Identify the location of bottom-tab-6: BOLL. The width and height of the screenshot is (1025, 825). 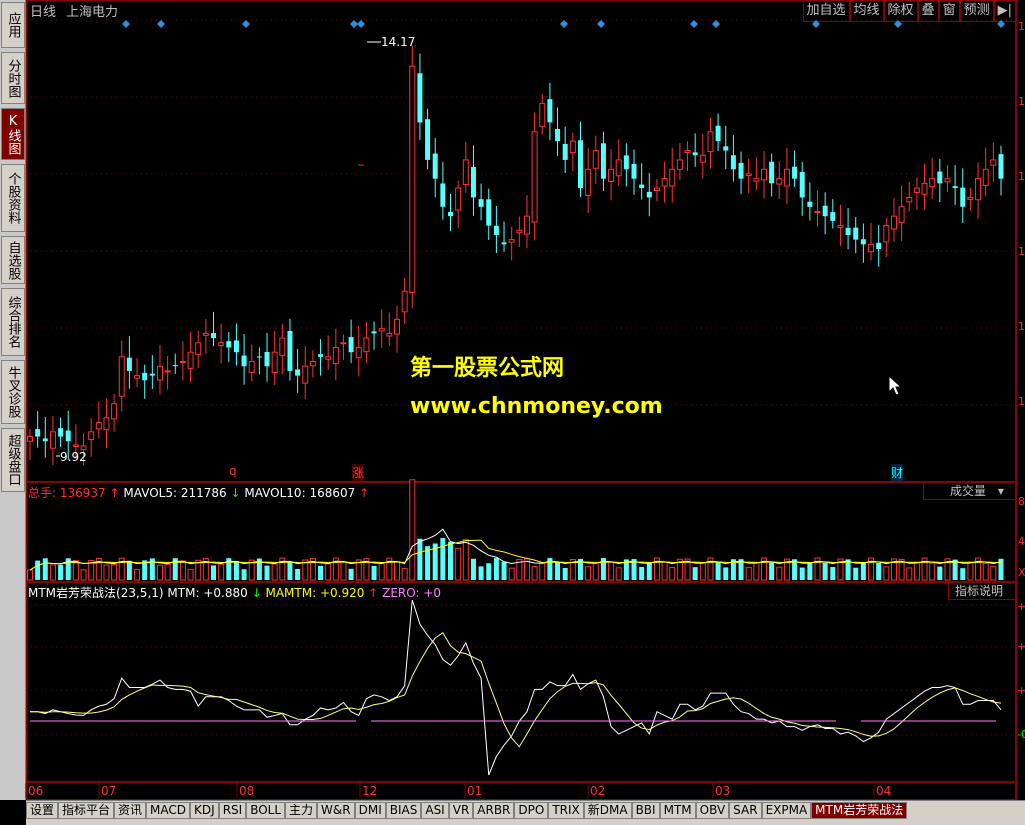
(266, 810).